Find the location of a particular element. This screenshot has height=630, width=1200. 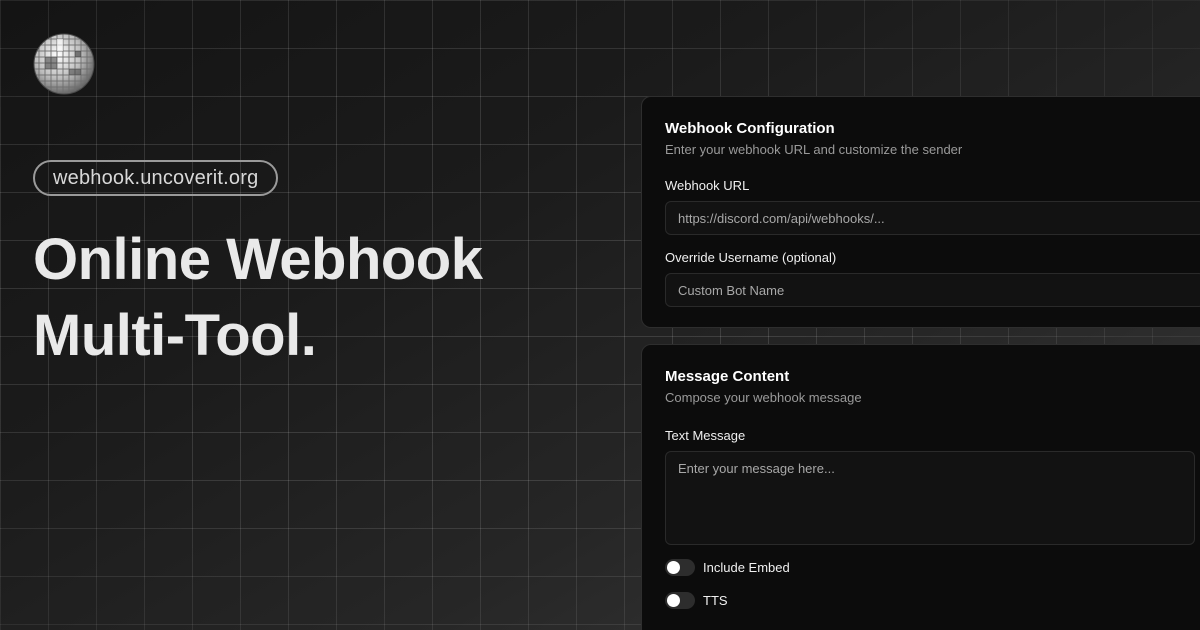

include-embed-label: Include Embed is located at coordinates (746, 567).